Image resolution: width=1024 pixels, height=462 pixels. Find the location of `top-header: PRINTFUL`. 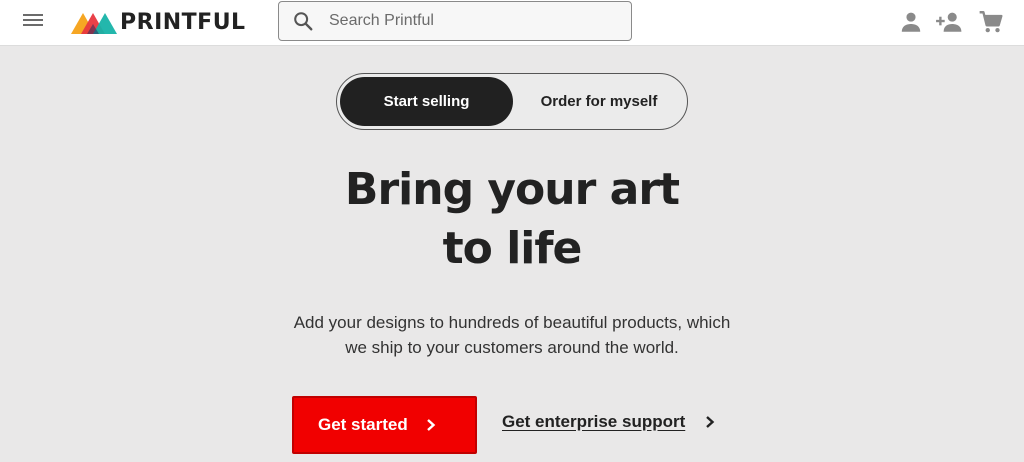

top-header: PRINTFUL is located at coordinates (512, 23).